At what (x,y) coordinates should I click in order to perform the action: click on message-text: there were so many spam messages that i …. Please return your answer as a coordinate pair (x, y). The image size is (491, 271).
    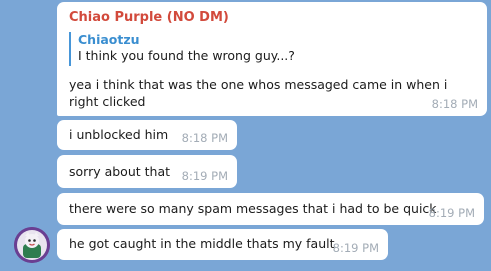
    Looking at the image, I should click on (253, 208).